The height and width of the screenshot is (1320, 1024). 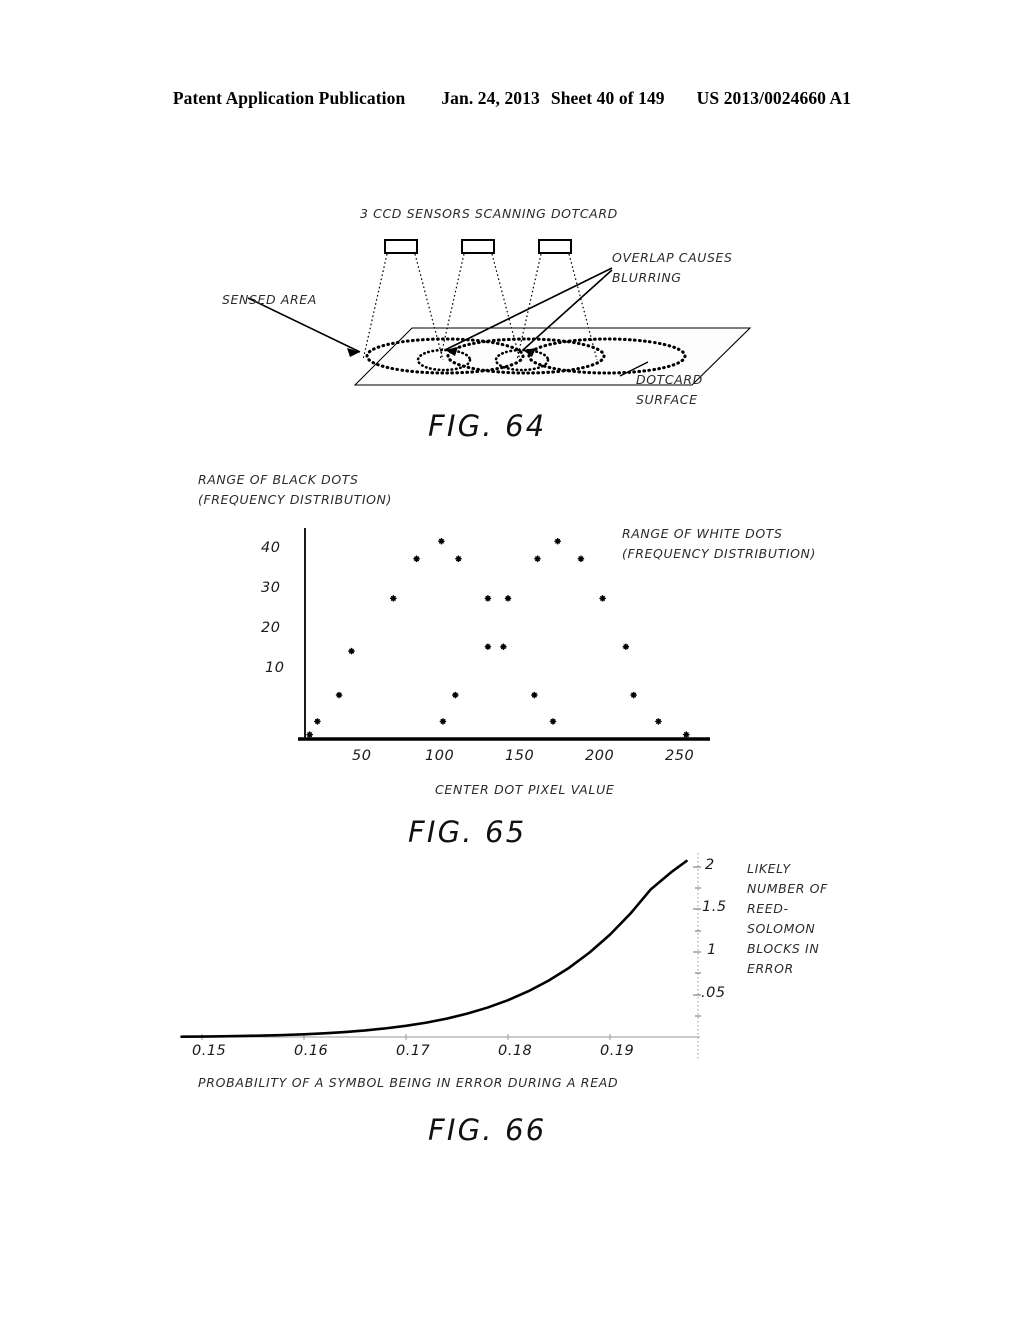 I want to click on fig66-ytick-p05: .05, so click(x=713, y=993).